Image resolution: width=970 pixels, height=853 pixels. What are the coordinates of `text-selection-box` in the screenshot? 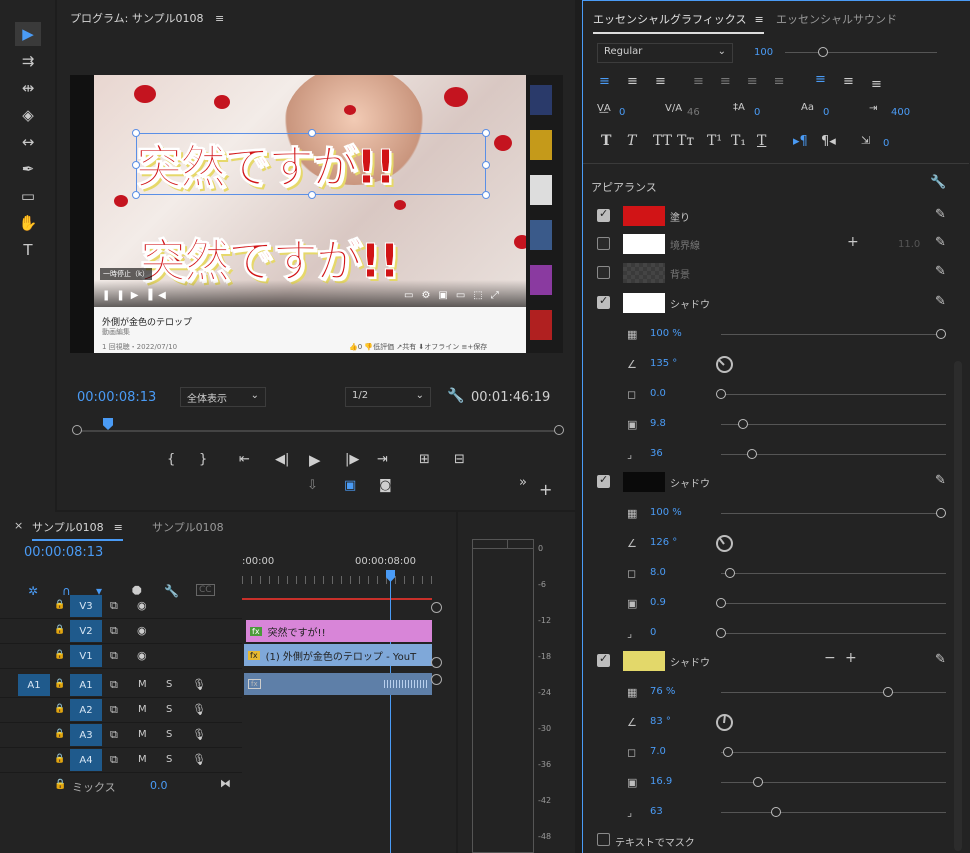 It's located at (311, 164).